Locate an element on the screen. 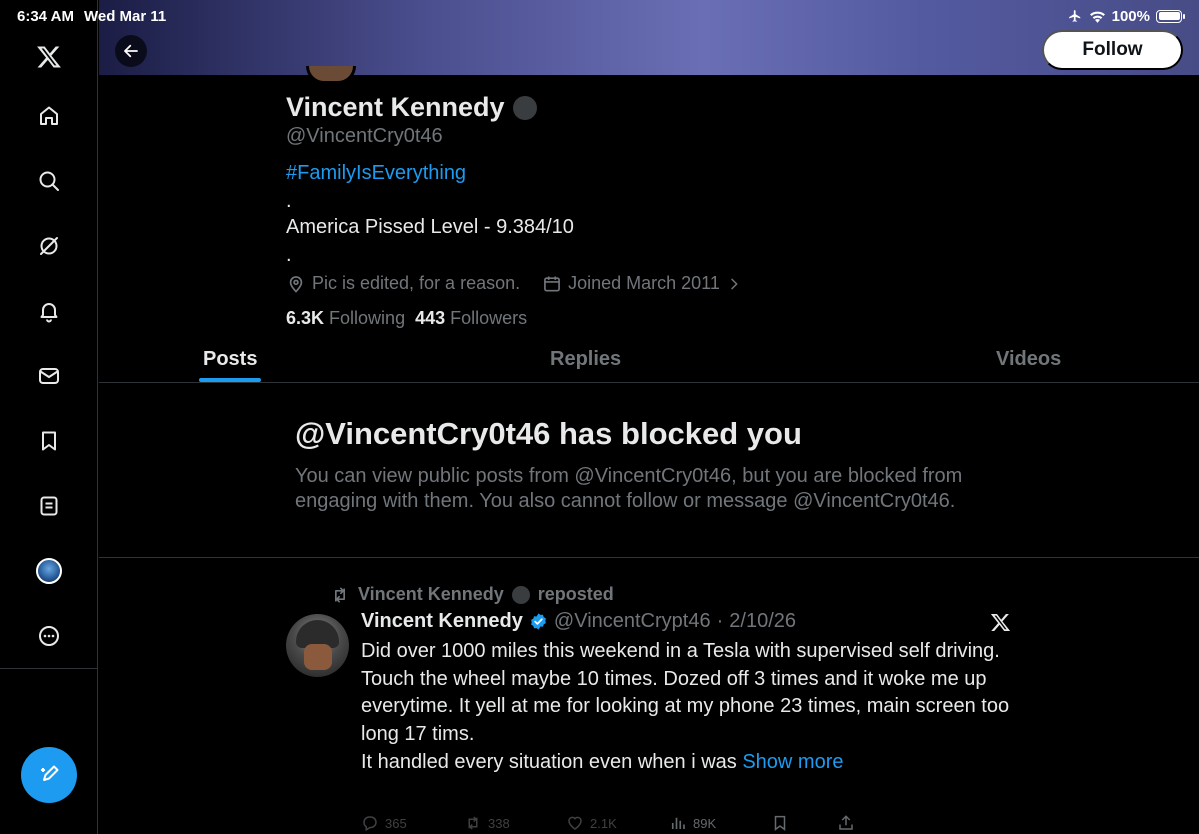 The image size is (1199, 834). repost-indicator: Vincent Kennedy reposted is located at coordinates (472, 594).